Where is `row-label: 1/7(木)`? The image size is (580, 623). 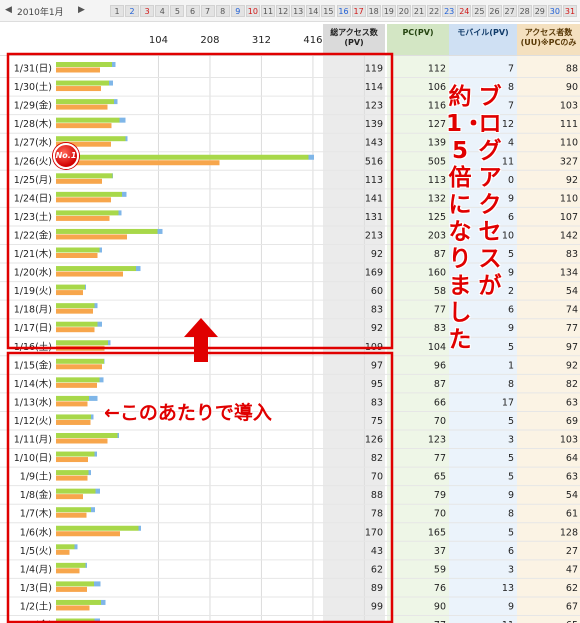
row-label: 1/7(木) is located at coordinates (36, 514).